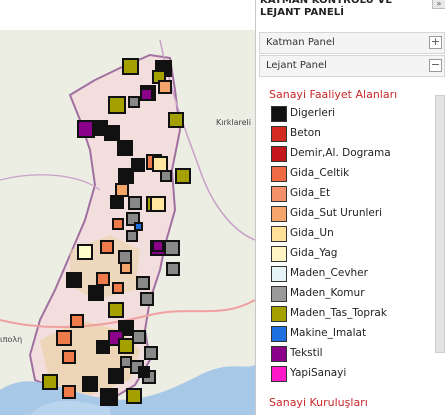 The height and width of the screenshot is (415, 445). What do you see at coordinates (310, 193) in the screenshot?
I see `legend-label: Gida_Et` at bounding box center [310, 193].